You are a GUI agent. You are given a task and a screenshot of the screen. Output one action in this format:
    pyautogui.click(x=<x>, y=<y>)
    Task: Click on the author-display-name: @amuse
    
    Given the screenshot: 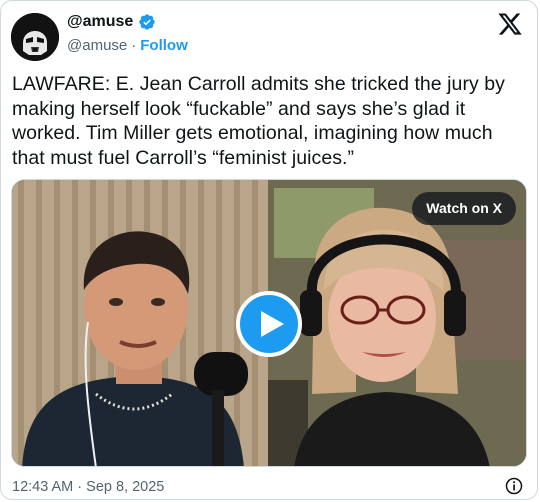 What is the action you would take?
    pyautogui.click(x=100, y=22)
    